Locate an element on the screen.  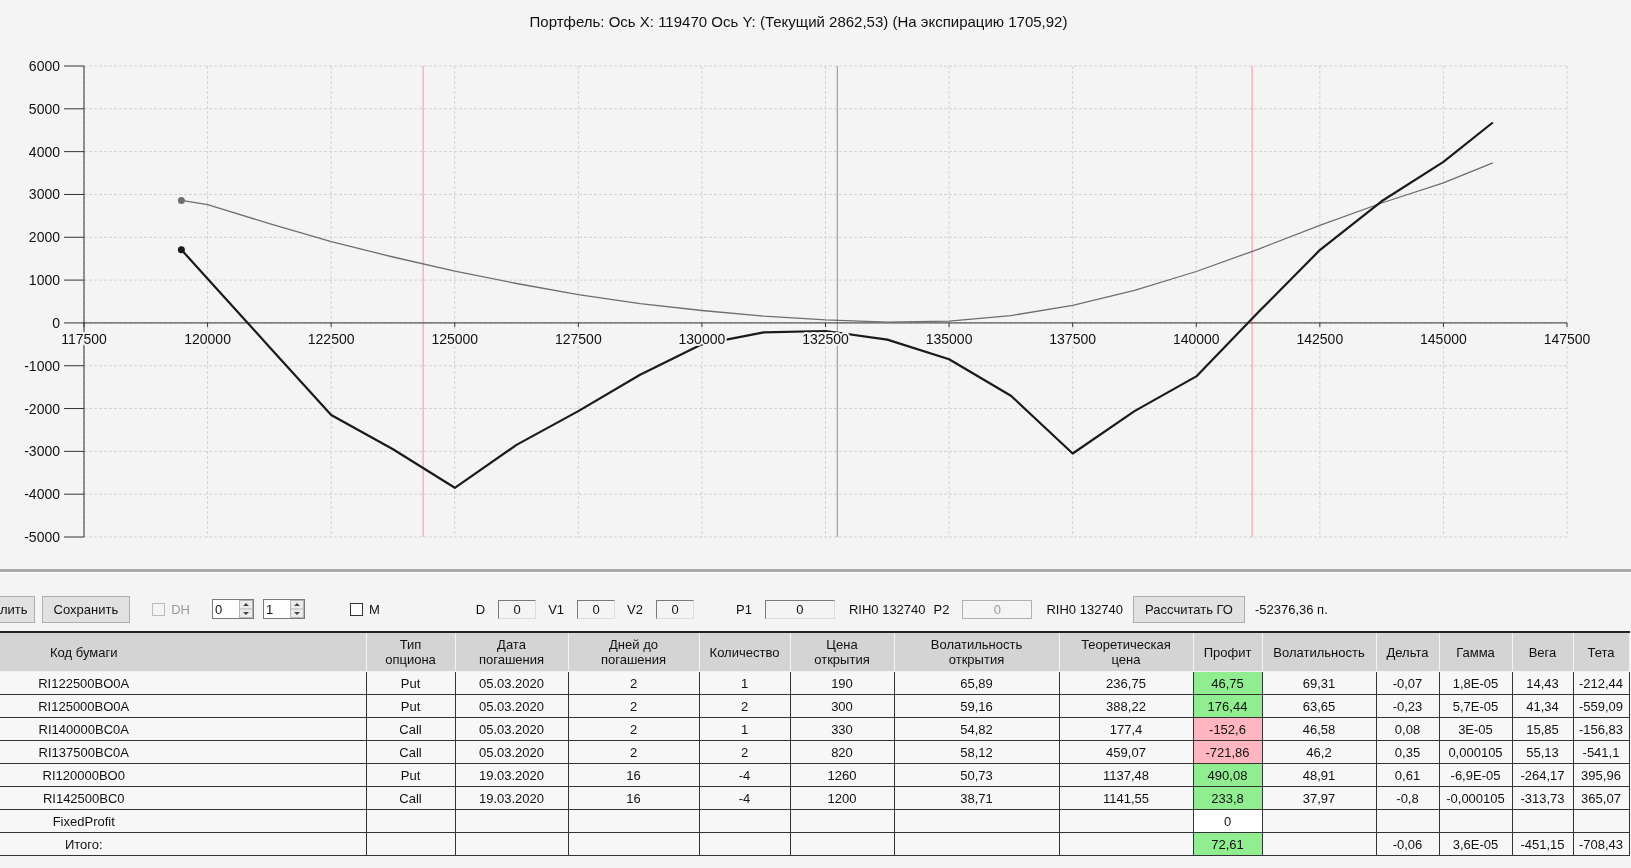
checkbox is located at coordinates (356, 609).